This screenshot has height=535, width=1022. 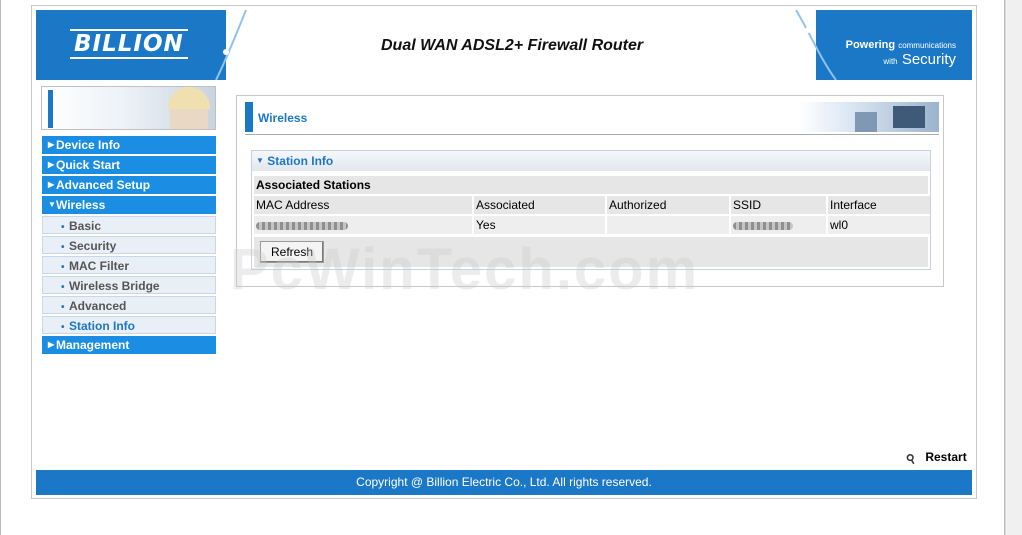 What do you see at coordinates (249, 117) in the screenshot?
I see `content-header-accent` at bounding box center [249, 117].